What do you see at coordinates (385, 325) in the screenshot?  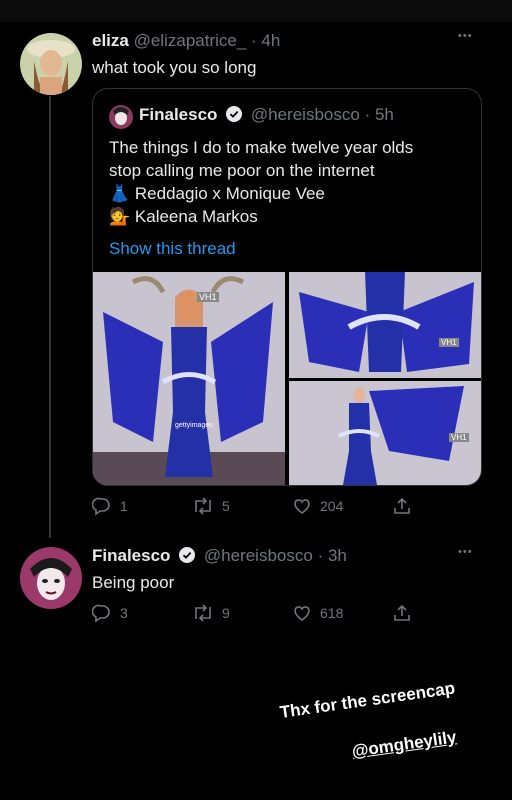 I see `media-image-2: VH1` at bounding box center [385, 325].